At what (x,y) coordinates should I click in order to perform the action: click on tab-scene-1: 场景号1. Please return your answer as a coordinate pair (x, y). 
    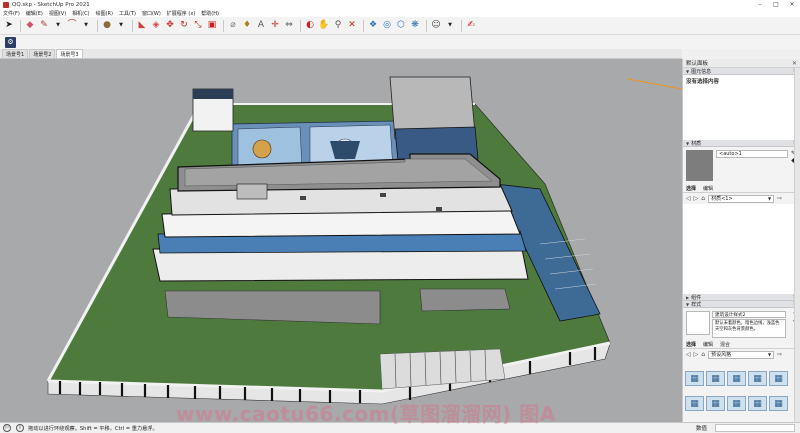
    Looking at the image, I should click on (15, 53).